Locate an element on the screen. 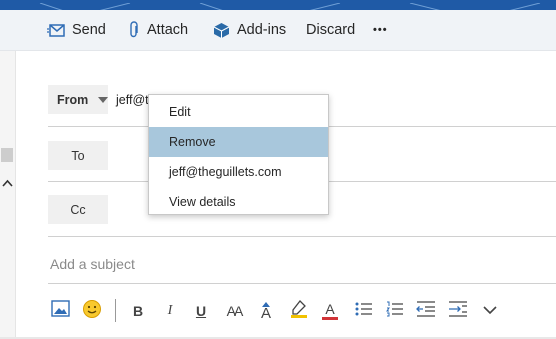  cc-label: Cc is located at coordinates (78, 209).